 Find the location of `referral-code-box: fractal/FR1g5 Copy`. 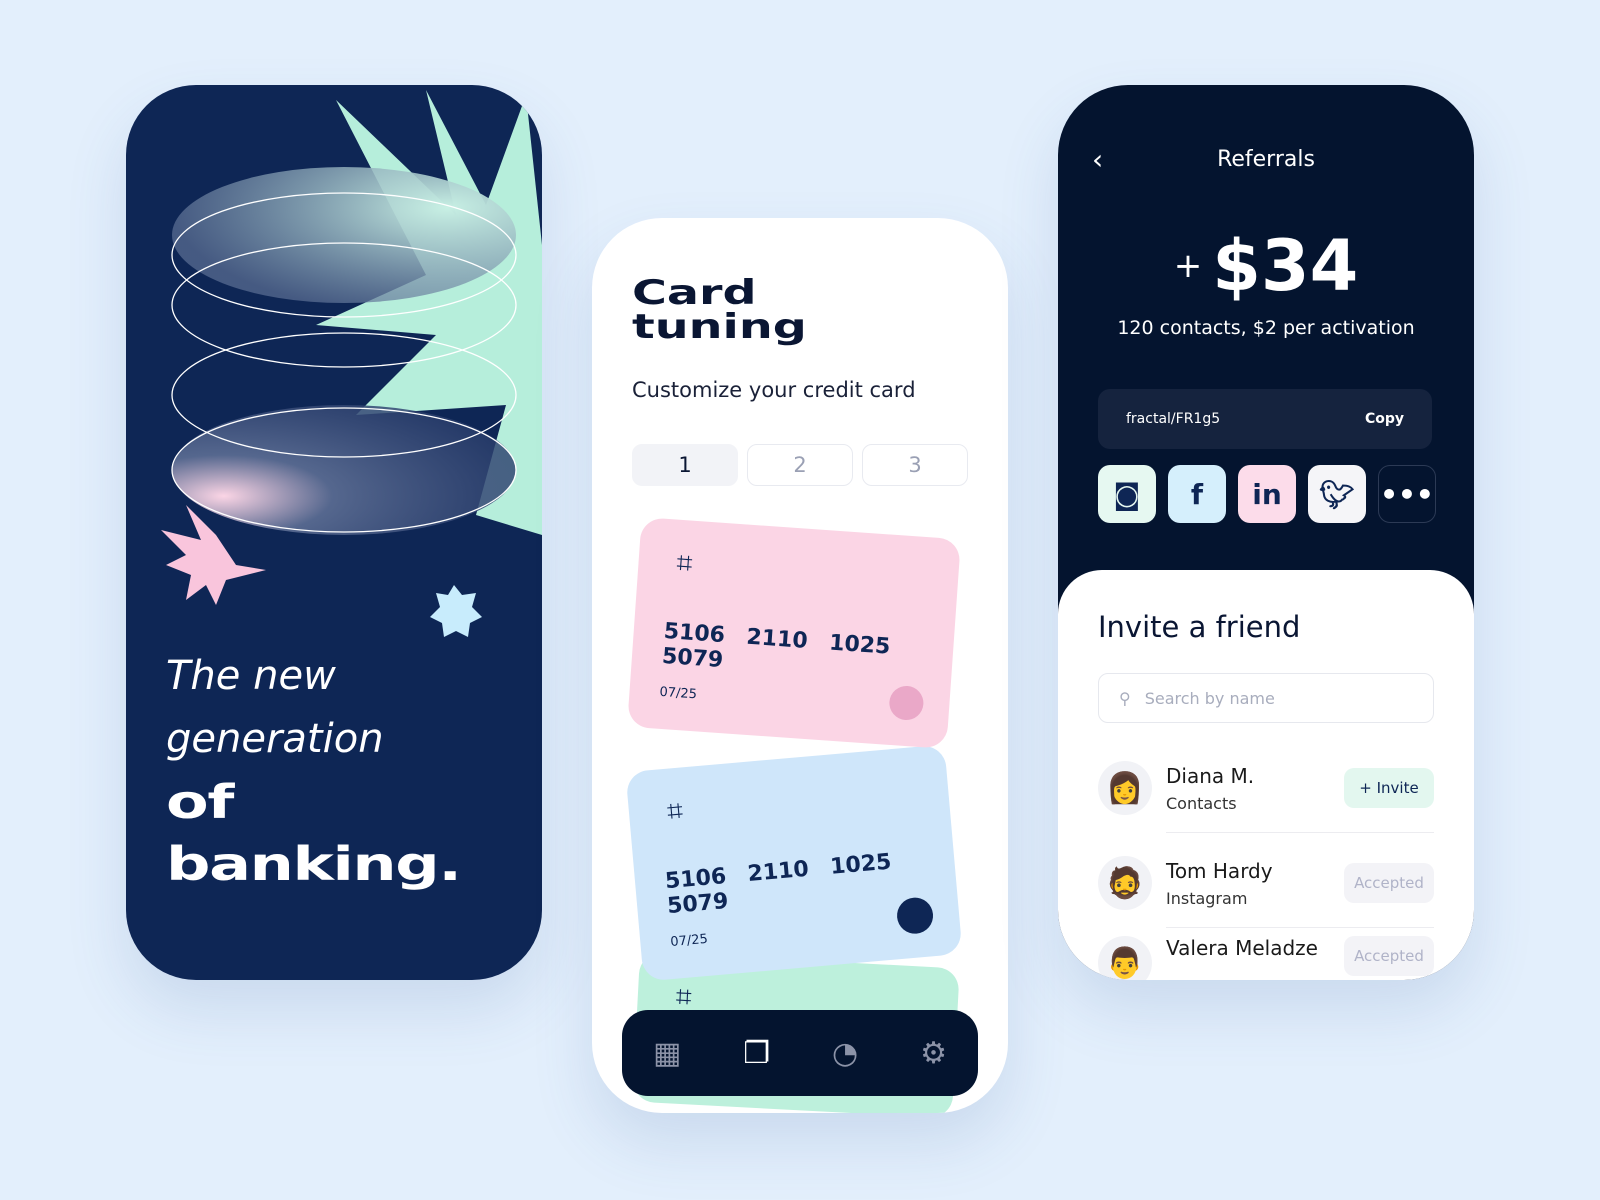

referral-code-box: fractal/FR1g5 Copy is located at coordinates (1265, 419).